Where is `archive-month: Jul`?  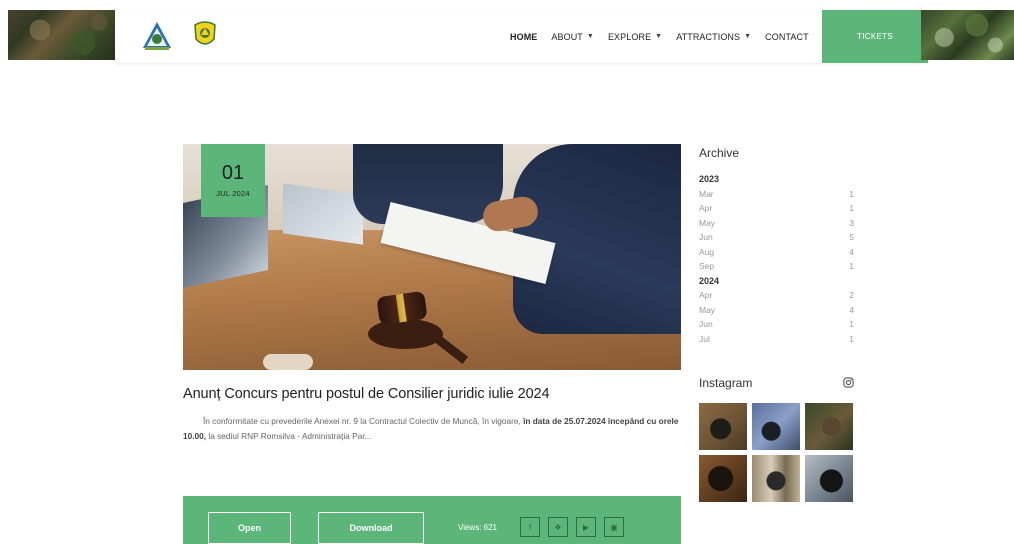
archive-month: Jul is located at coordinates (704, 338).